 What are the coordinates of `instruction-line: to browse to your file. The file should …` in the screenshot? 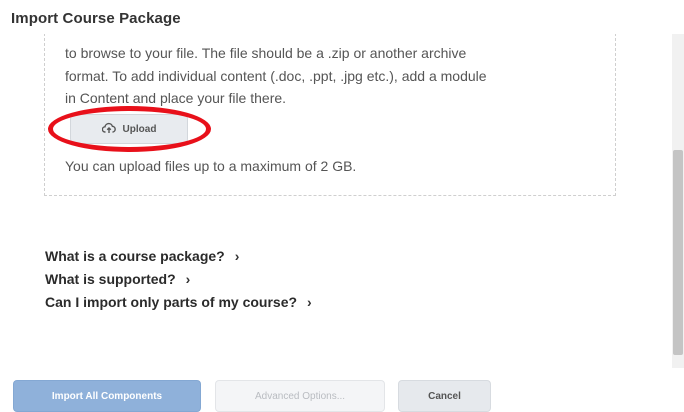 It's located at (266, 53).